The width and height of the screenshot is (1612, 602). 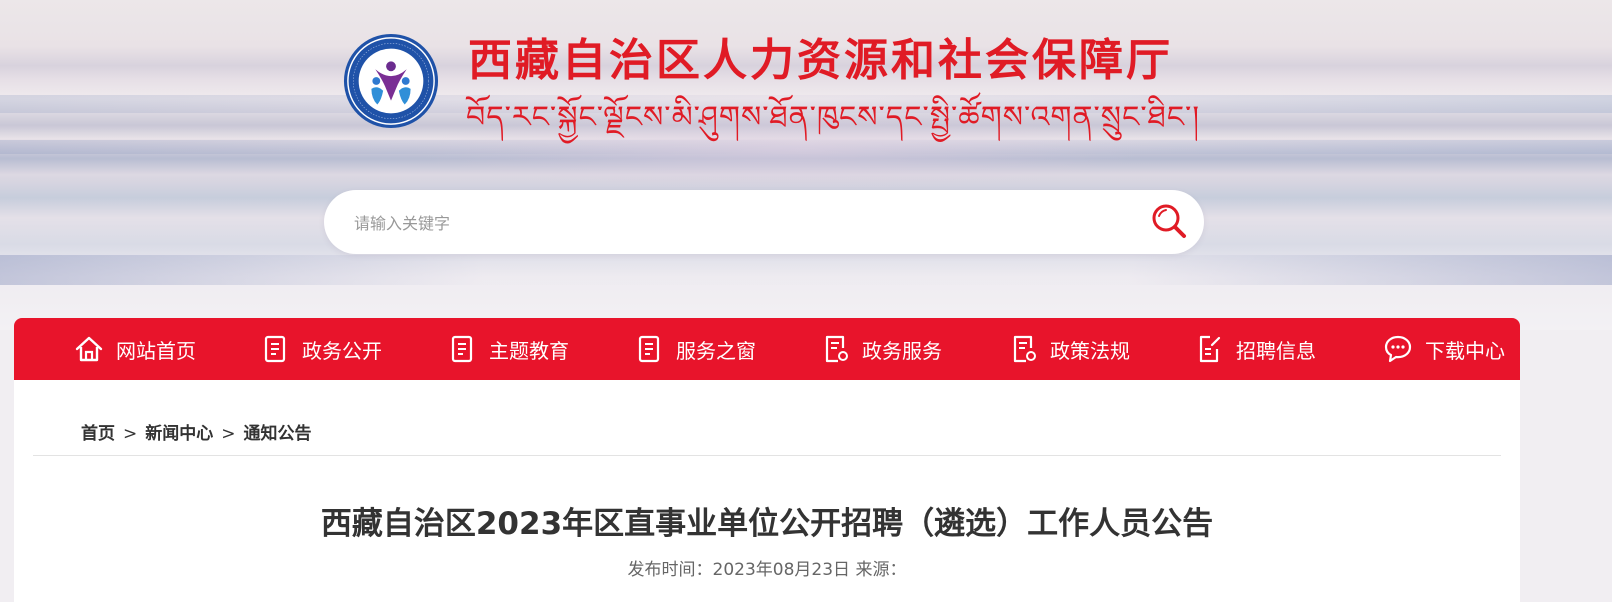 I want to click on nav-label: 下载中心, so click(x=1465, y=350).